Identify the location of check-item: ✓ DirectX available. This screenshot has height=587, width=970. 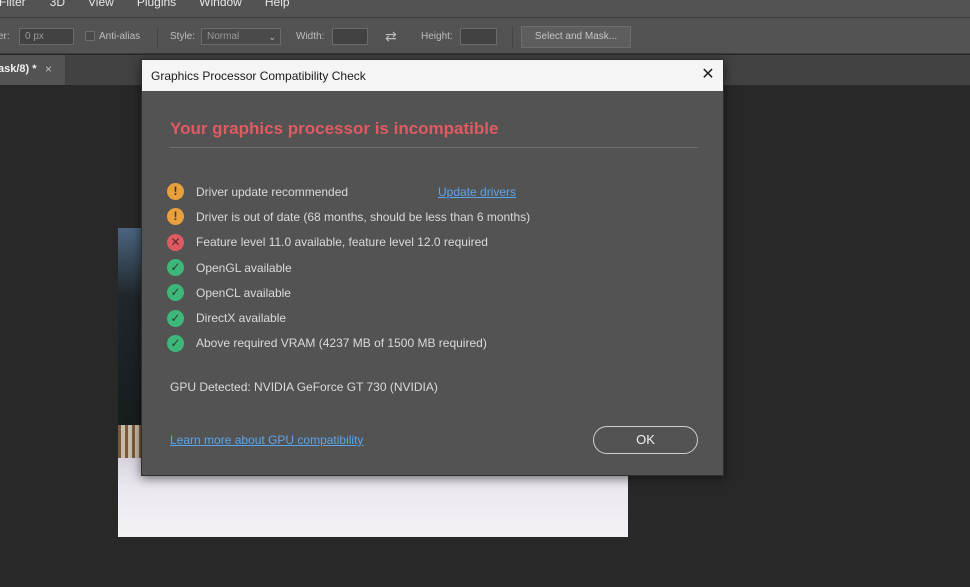
(437, 317).